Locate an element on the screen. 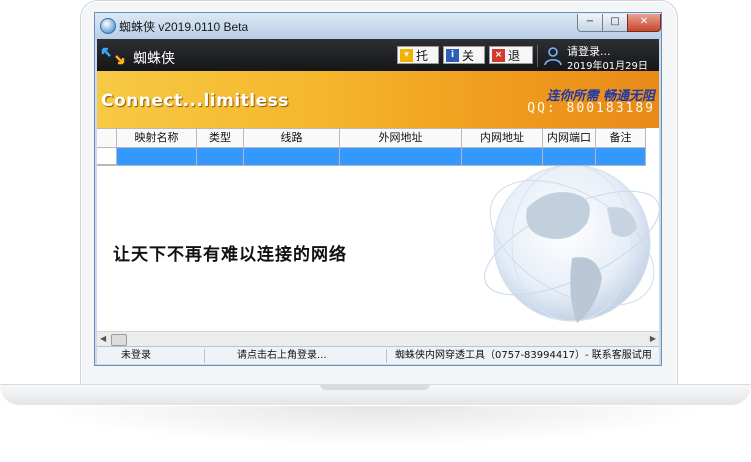 This screenshot has height=462, width=751. toolbar-divider is located at coordinates (537, 56).